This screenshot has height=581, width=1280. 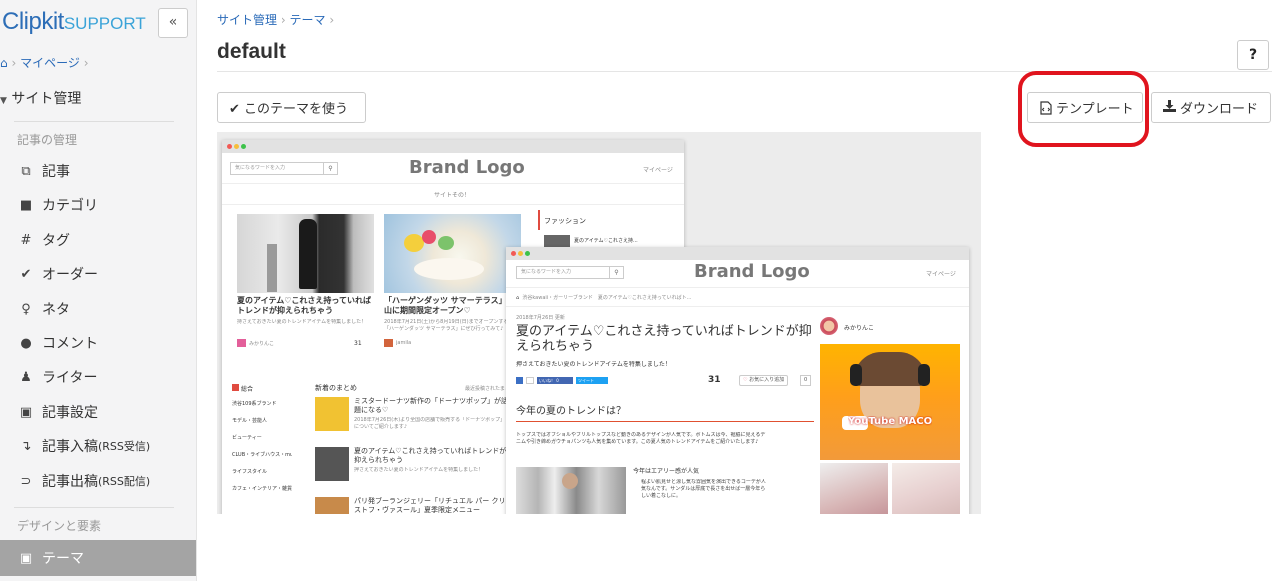 I want to click on lightbulb-icon: ♀, so click(x=26, y=309).